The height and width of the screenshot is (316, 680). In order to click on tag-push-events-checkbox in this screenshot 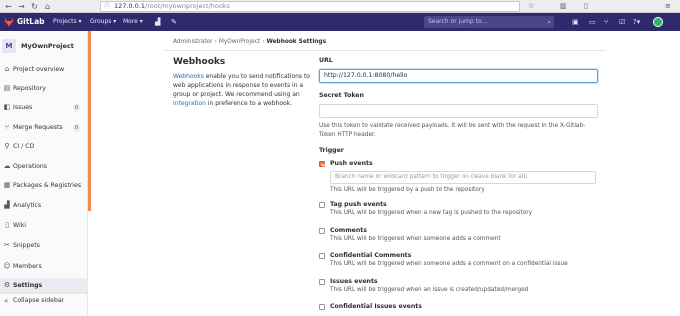, I will do `click(322, 205)`.